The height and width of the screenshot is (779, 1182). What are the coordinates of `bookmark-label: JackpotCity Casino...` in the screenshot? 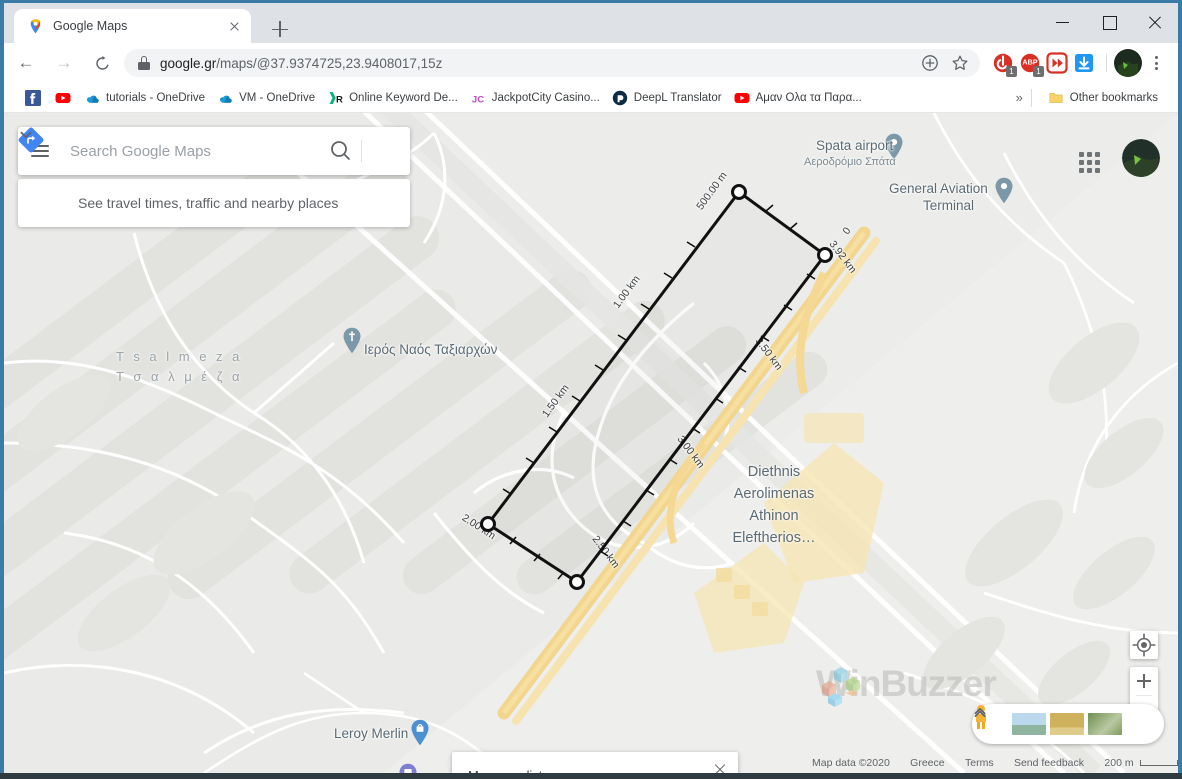 It's located at (545, 97).